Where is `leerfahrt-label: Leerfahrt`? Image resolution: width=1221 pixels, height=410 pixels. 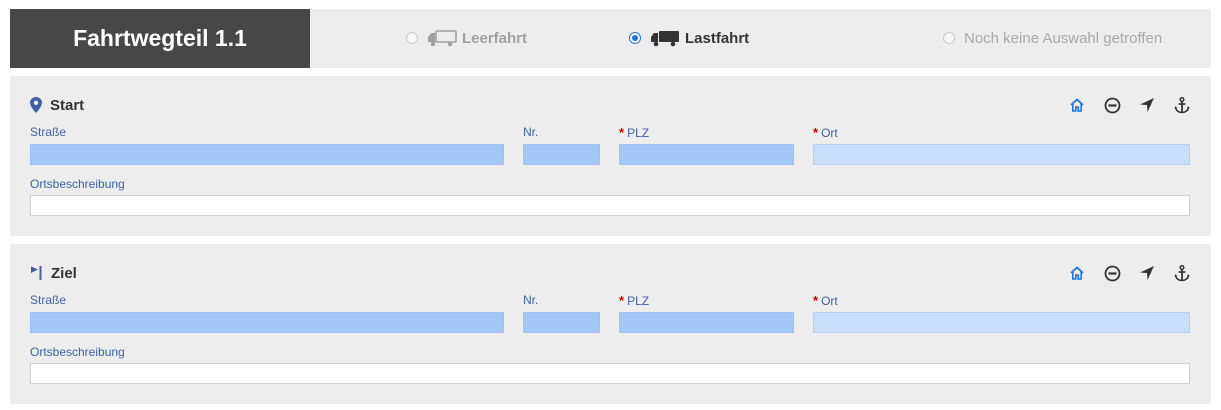 leerfahrt-label: Leerfahrt is located at coordinates (495, 38).